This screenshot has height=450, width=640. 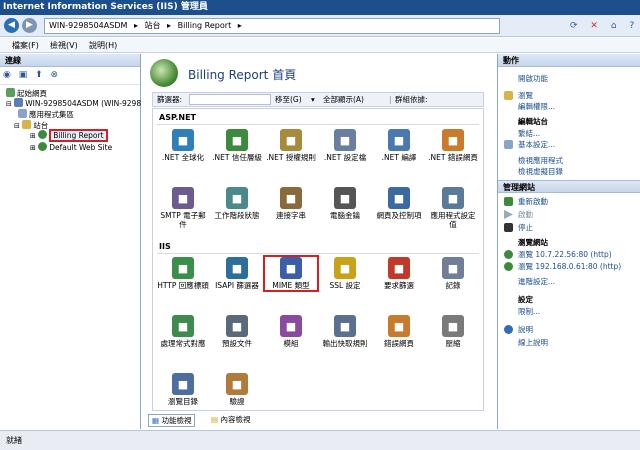 What do you see at coordinates (153, 26) in the screenshot?
I see `breadcrumb-sites: 站台` at bounding box center [153, 26].